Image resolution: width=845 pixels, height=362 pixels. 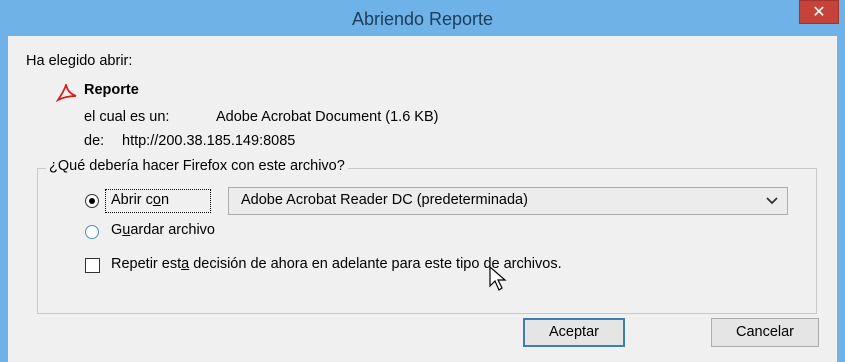 I want to click on window-title: Abriendo Reporte, so click(x=422, y=19).